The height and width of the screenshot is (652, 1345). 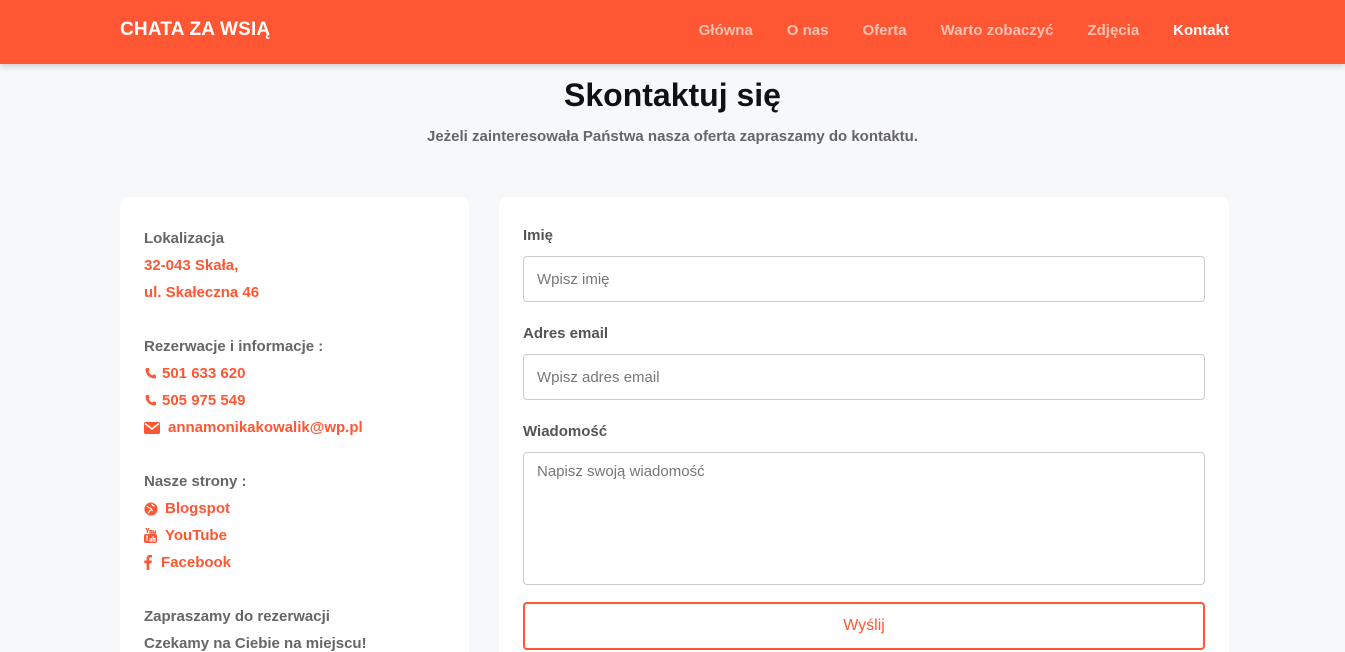 I want to click on email: annamonikakowalik@wp.pl, so click(x=265, y=427).